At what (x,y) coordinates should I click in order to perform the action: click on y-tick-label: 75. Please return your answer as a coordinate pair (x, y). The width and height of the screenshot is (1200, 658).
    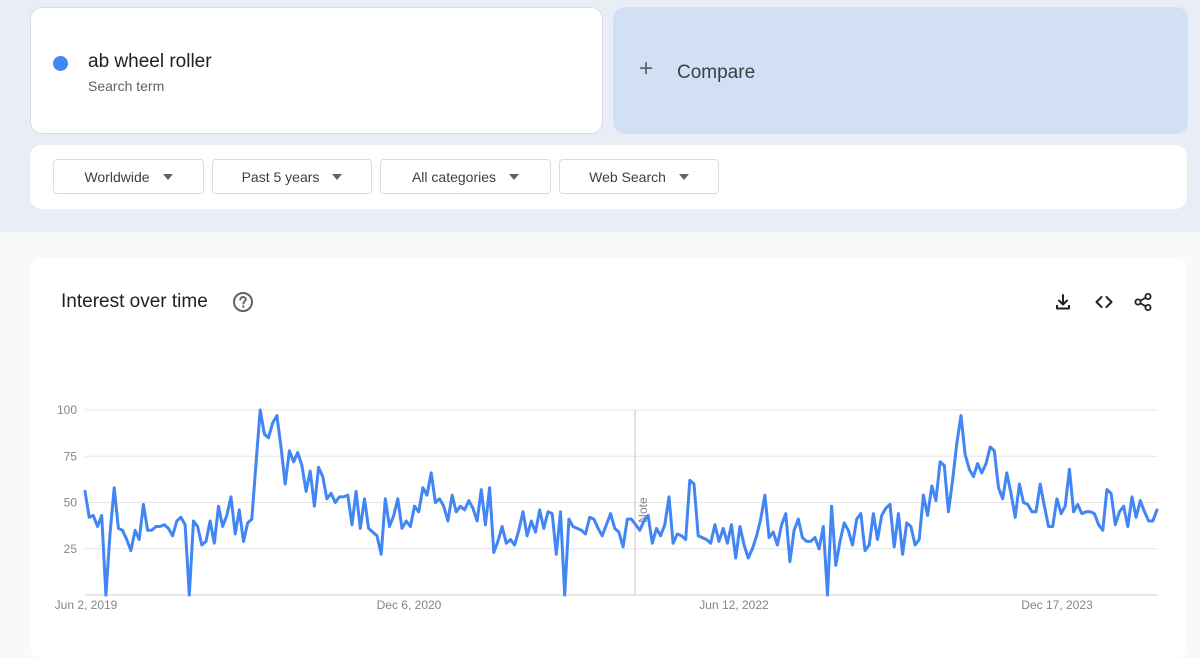
    Looking at the image, I should click on (71, 456).